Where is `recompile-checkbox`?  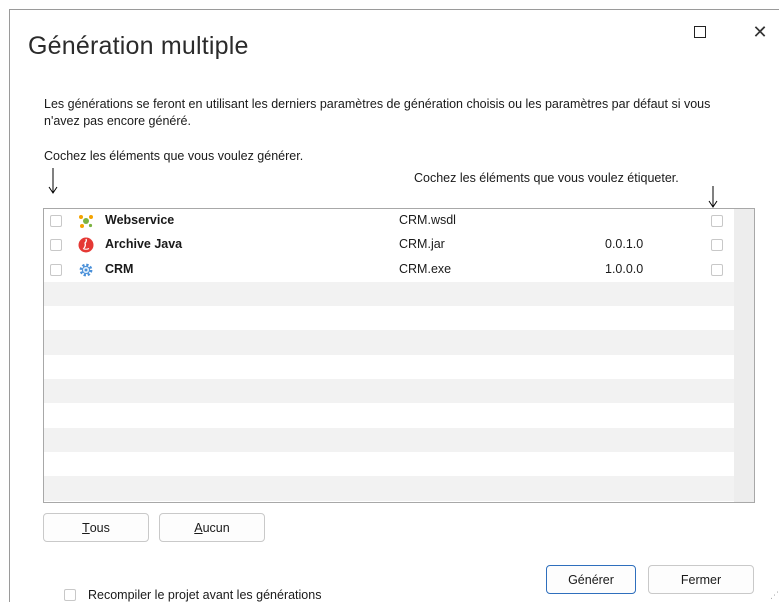
recompile-checkbox is located at coordinates (70, 595).